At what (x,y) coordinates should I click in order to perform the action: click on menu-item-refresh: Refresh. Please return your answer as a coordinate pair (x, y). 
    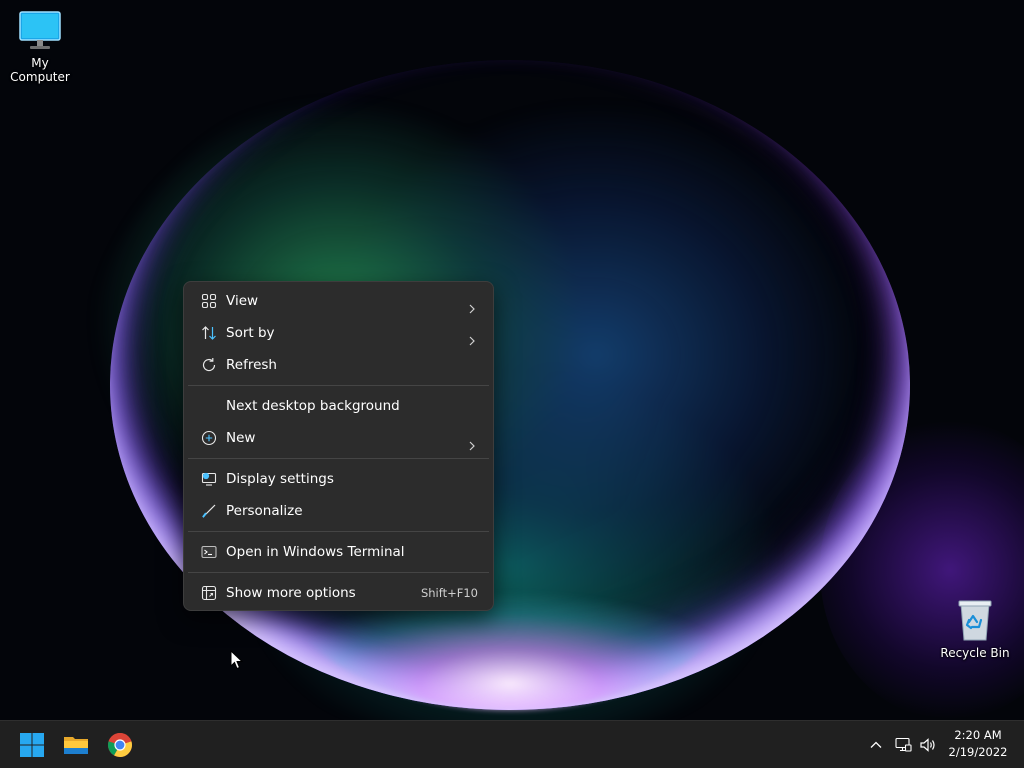
    Looking at the image, I should click on (338, 365).